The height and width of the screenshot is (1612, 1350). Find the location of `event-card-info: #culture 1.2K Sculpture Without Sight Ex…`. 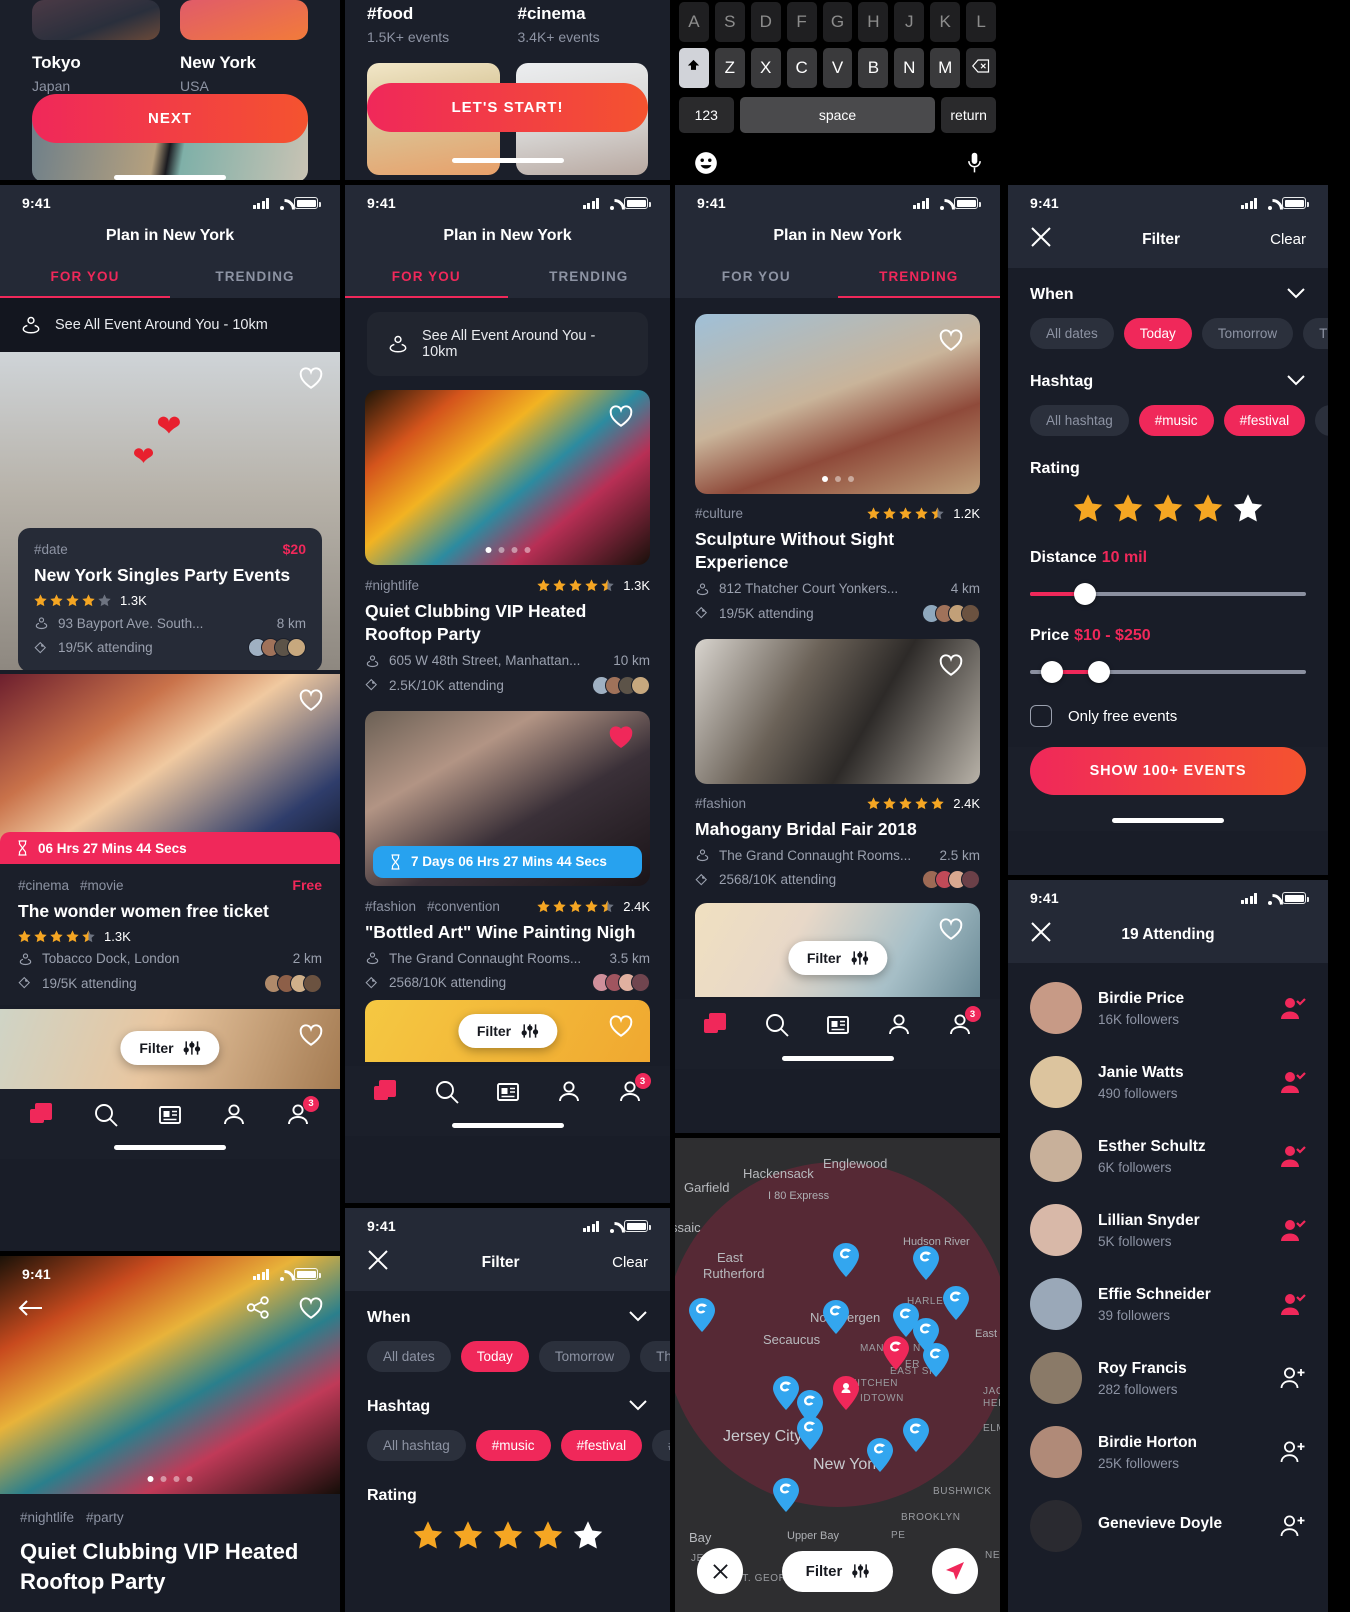

event-card-info: #culture 1.2K Sculpture Without Sight Ex… is located at coordinates (837, 563).